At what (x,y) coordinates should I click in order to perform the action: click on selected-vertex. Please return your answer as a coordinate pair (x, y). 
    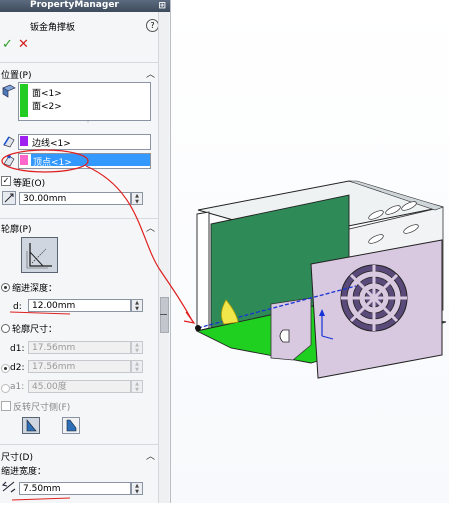
    Looking at the image, I should click on (198, 328).